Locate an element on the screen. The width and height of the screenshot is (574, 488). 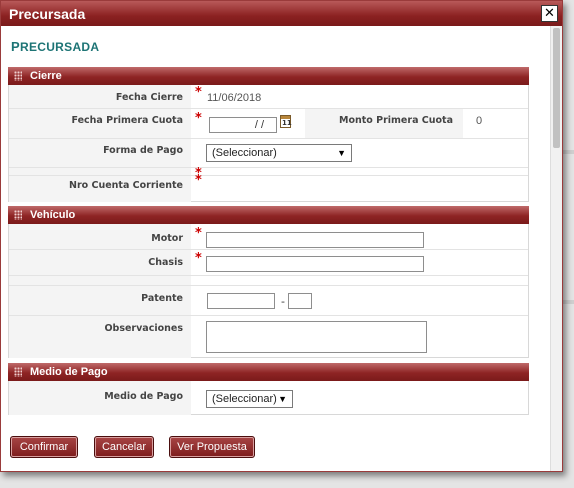
page-title-initial: P is located at coordinates (15, 46).